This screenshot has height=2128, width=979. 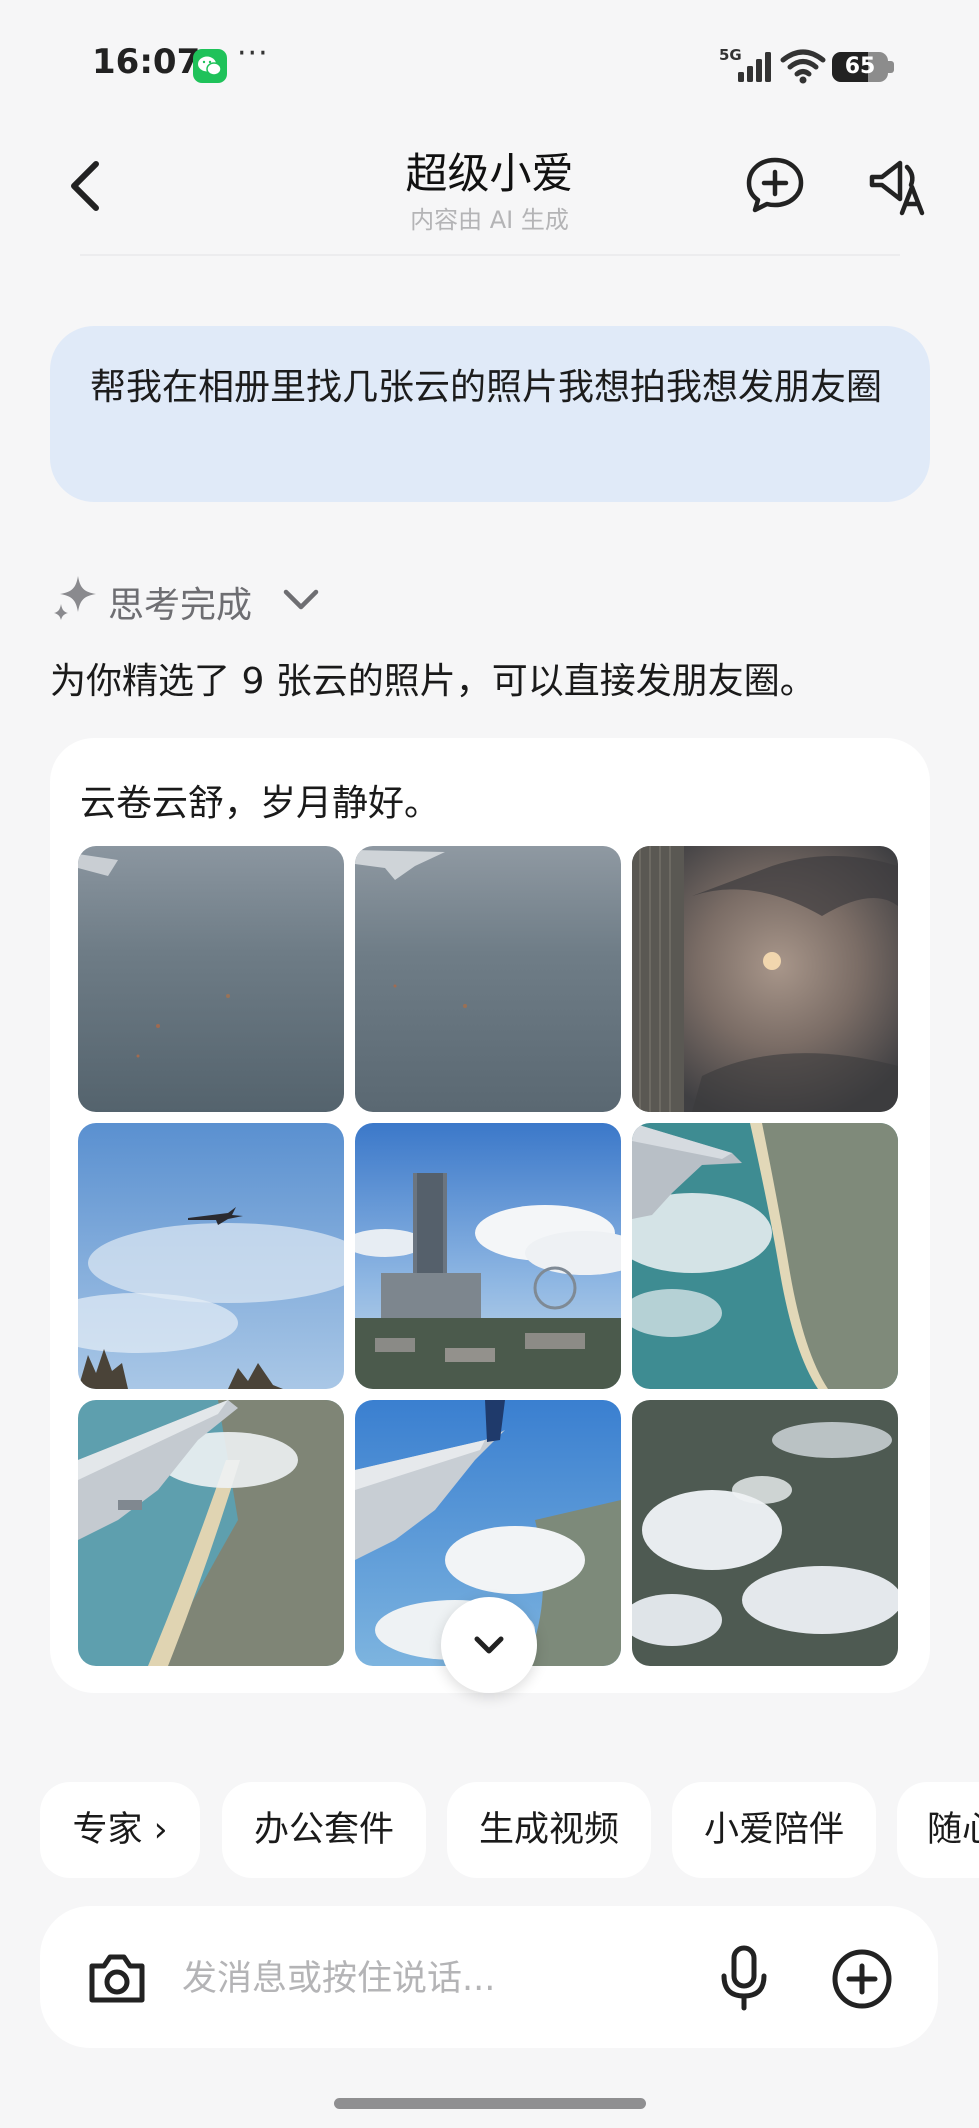 What do you see at coordinates (210, 66) in the screenshot?
I see `wechat-icon` at bounding box center [210, 66].